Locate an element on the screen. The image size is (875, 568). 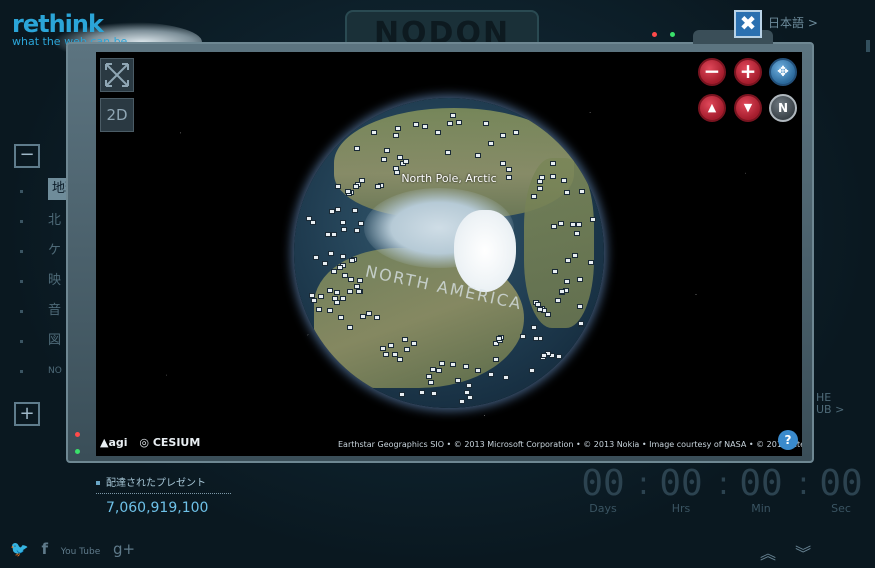
tilt-down-button: ▼ is located at coordinates (748, 108).